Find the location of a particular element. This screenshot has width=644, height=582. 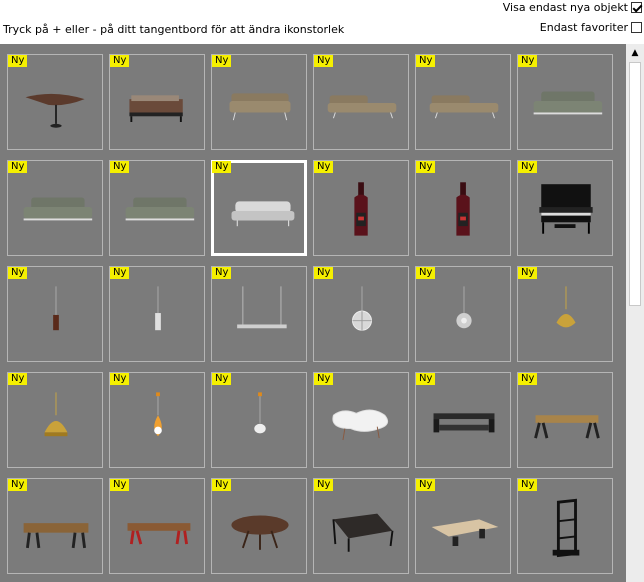

white-sofa-icon is located at coordinates (263, 214).